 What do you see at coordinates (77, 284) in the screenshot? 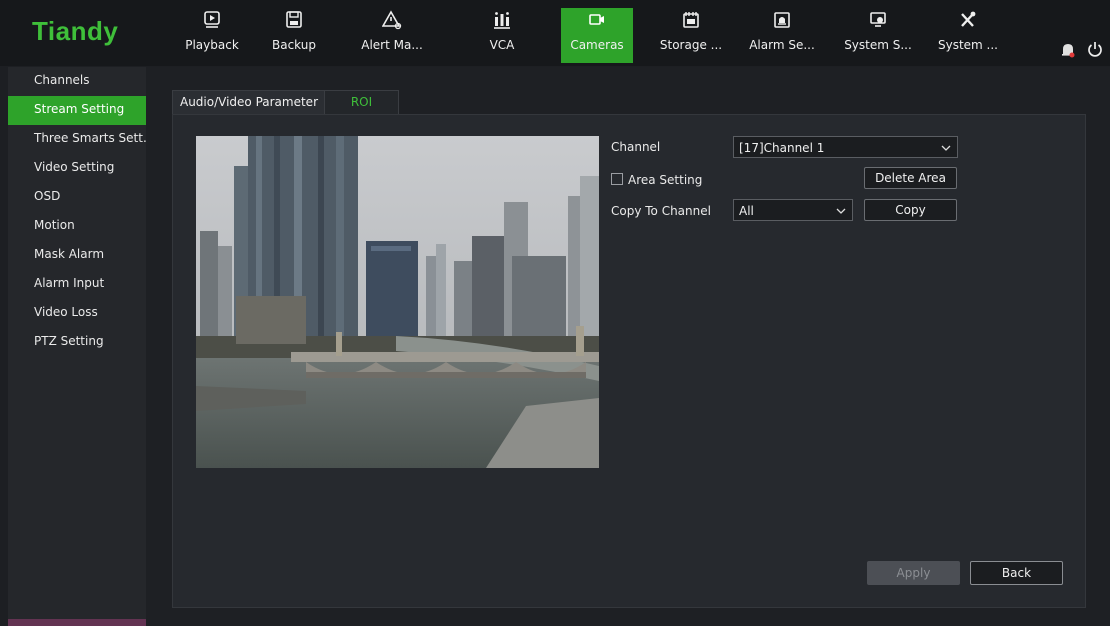
I see `sidebar-item-alarm-input: Alarm Input` at bounding box center [77, 284].